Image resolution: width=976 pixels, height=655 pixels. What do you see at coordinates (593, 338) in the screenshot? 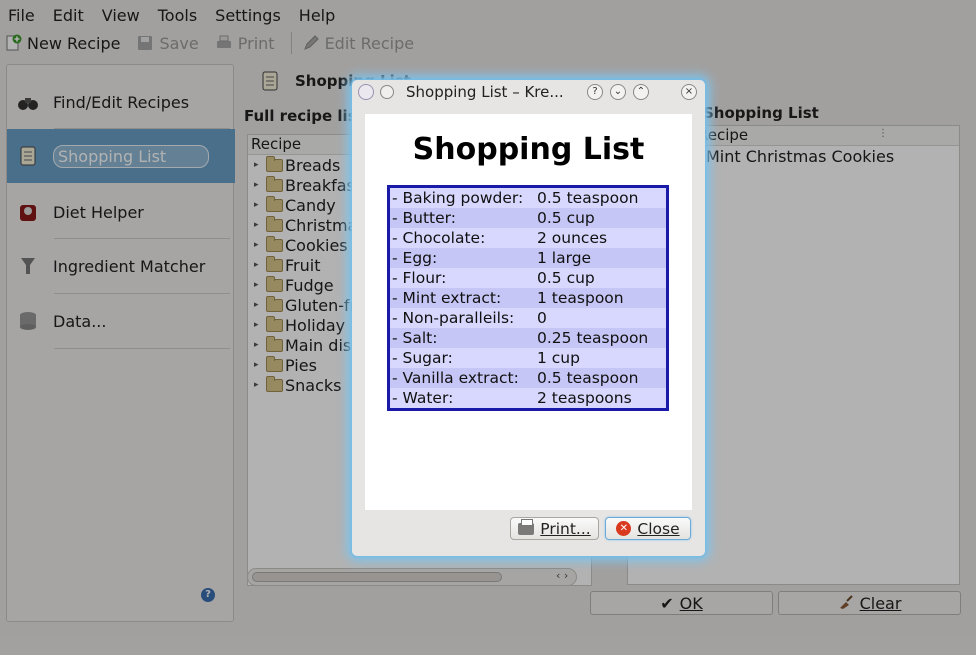
I see `ingredient-quantity: 0.25 teaspoon` at bounding box center [593, 338].